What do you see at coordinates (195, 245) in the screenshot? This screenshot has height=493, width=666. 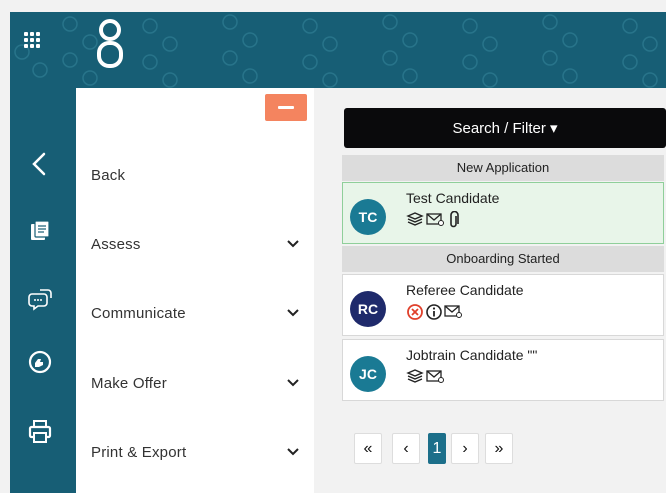 I see `menu-item-assess: Assess` at bounding box center [195, 245].